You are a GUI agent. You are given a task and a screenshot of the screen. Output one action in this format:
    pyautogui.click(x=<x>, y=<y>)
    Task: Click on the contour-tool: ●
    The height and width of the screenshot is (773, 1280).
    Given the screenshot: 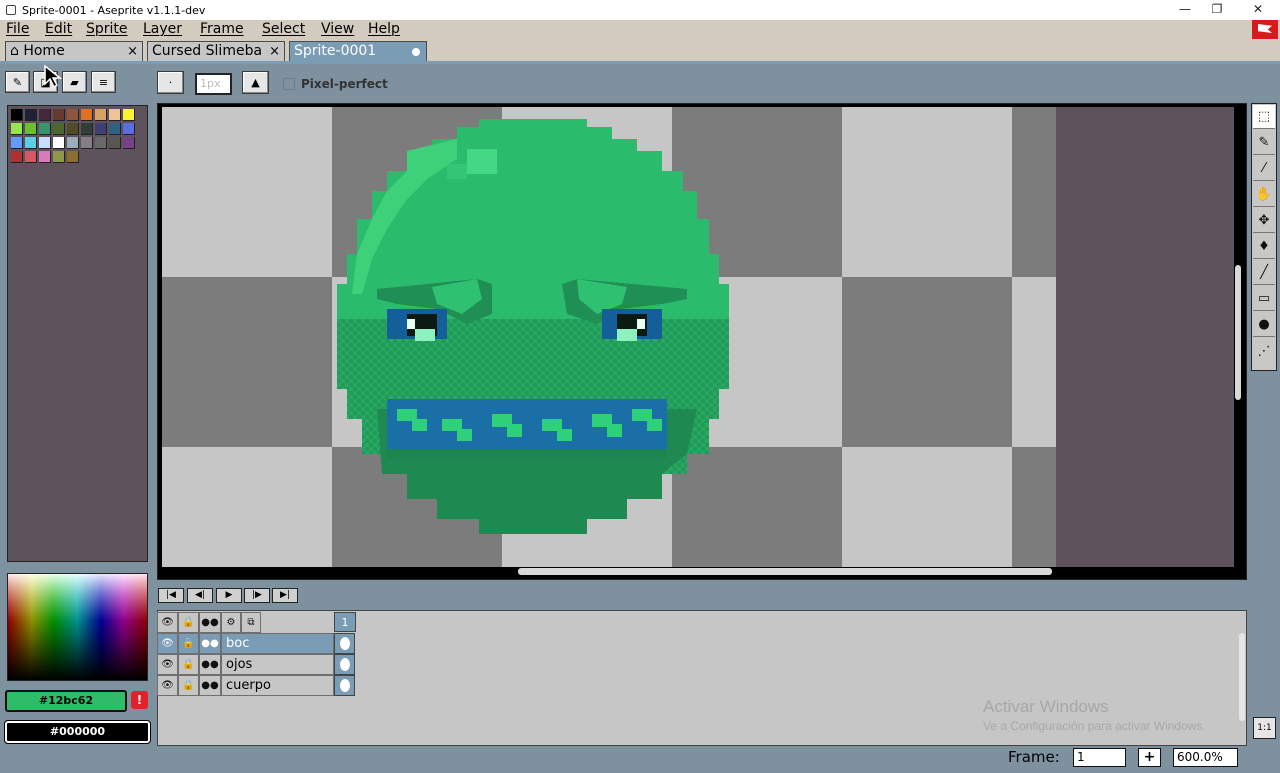 What is the action you would take?
    pyautogui.click(x=1264, y=325)
    